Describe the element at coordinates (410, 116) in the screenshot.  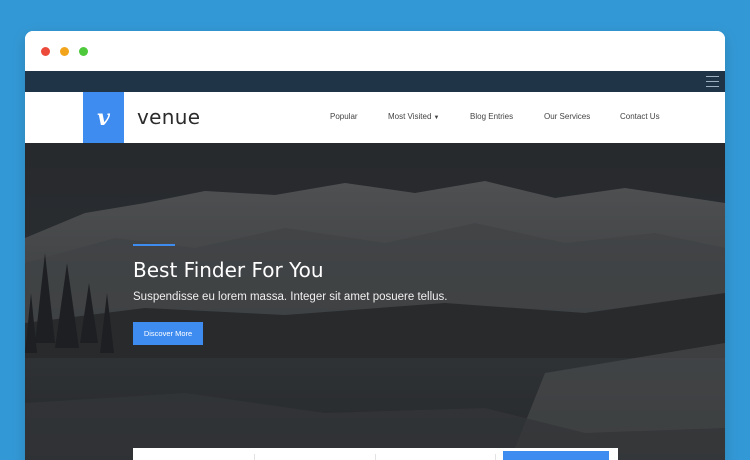
I see `nav-item-label: Most Visited` at that location.